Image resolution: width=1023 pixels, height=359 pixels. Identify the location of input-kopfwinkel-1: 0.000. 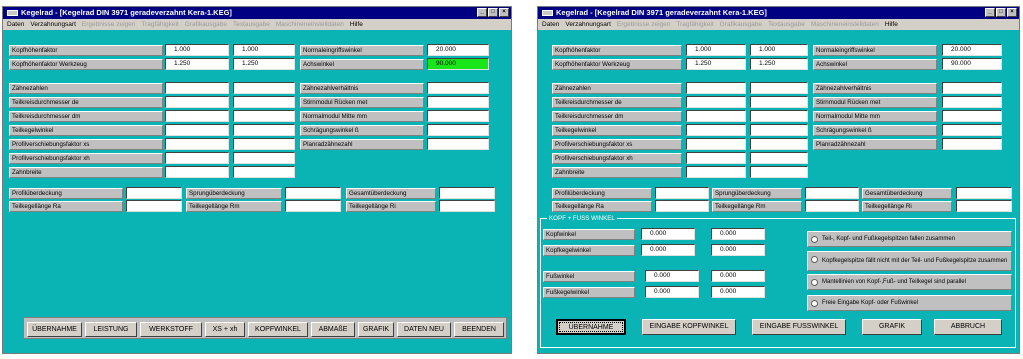
(668, 234).